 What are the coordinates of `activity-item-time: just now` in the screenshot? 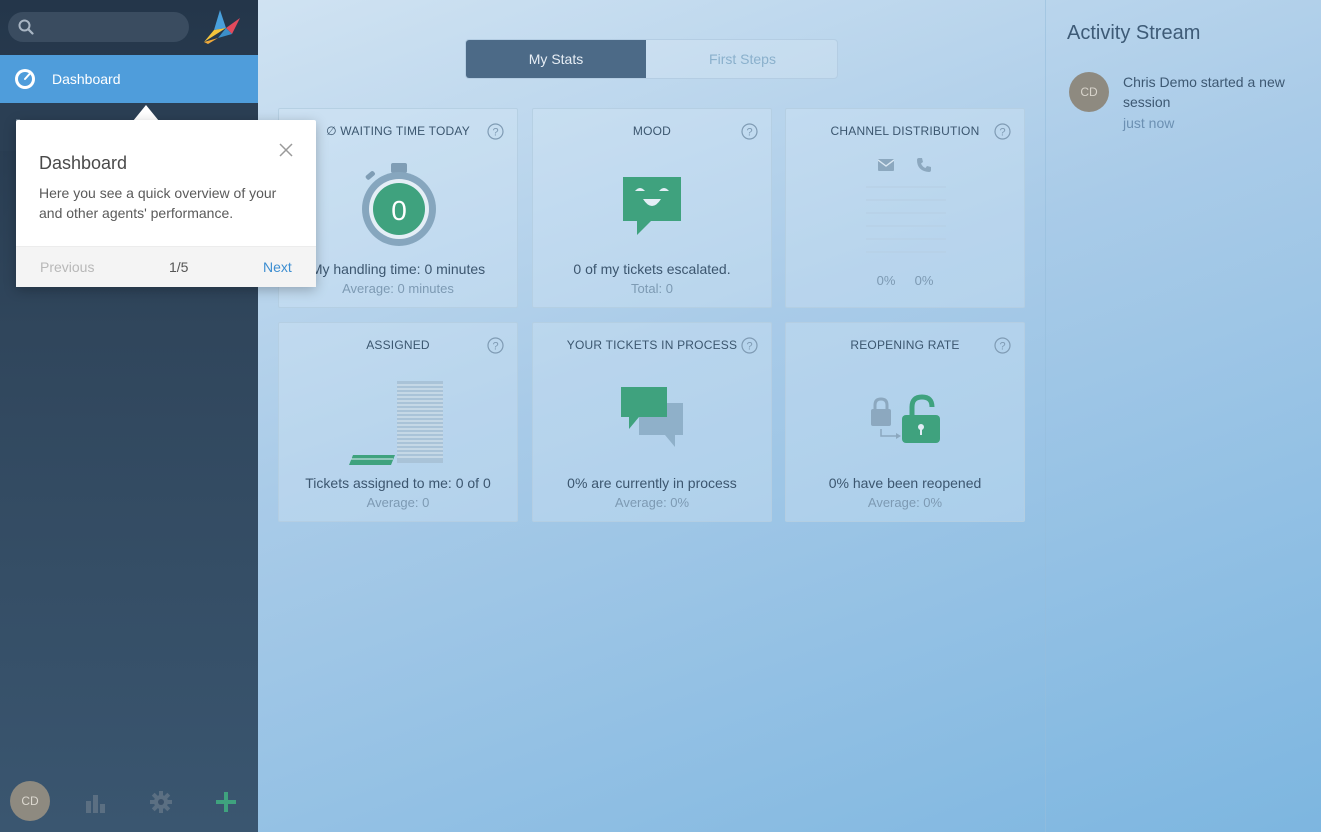 It's located at (1149, 123).